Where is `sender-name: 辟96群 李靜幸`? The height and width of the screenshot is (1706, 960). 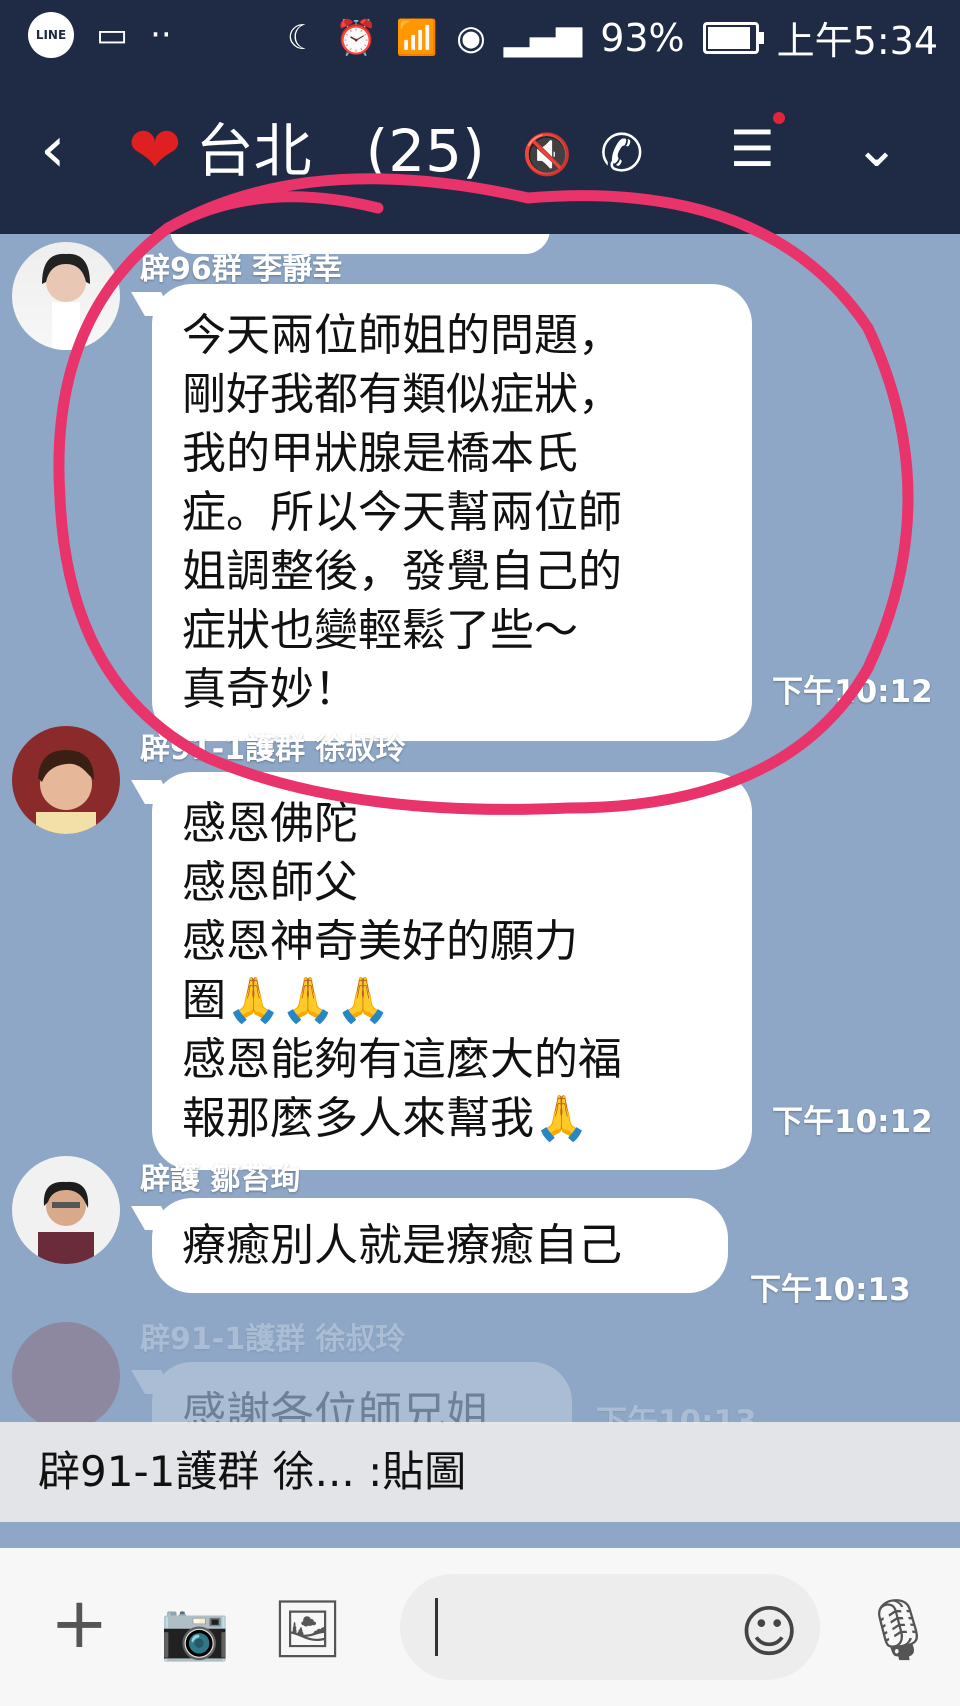
sender-name: 辟96群 李靜幸 is located at coordinates (241, 269).